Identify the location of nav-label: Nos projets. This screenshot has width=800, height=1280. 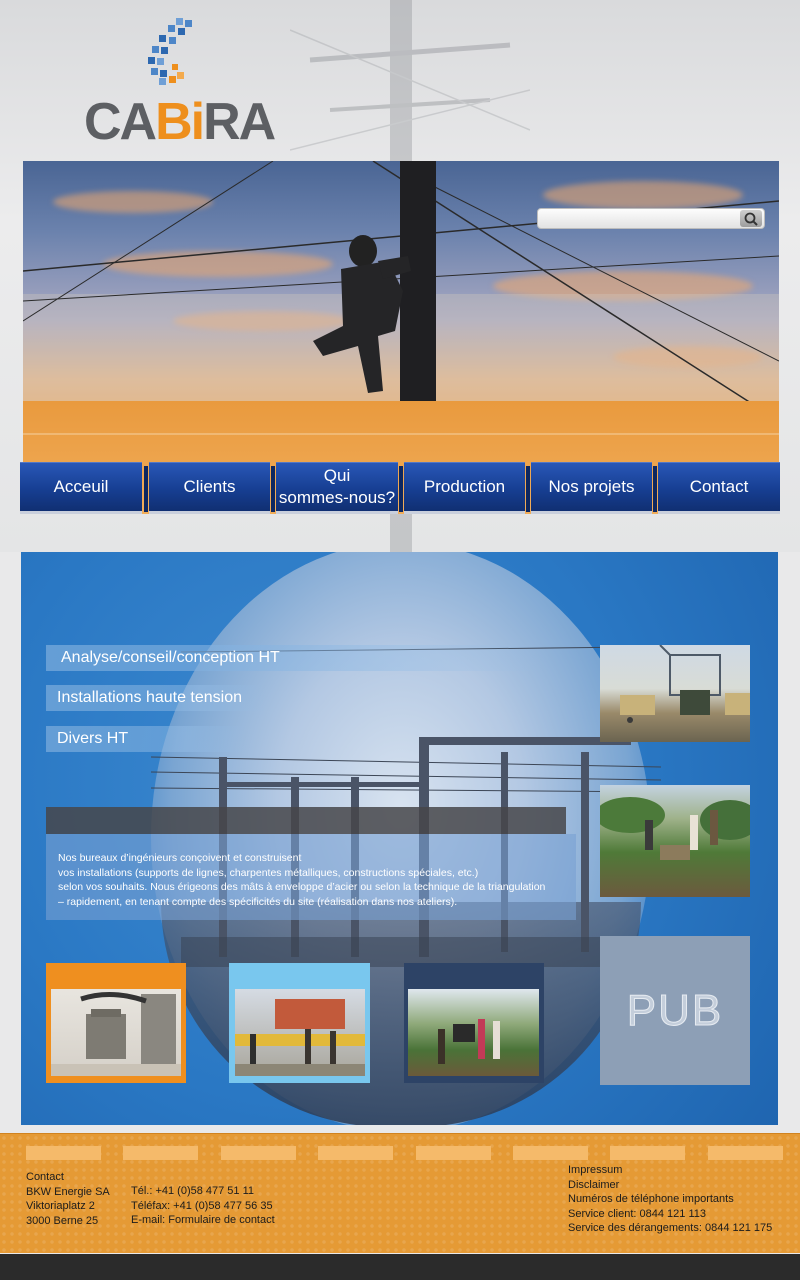
(591, 486).